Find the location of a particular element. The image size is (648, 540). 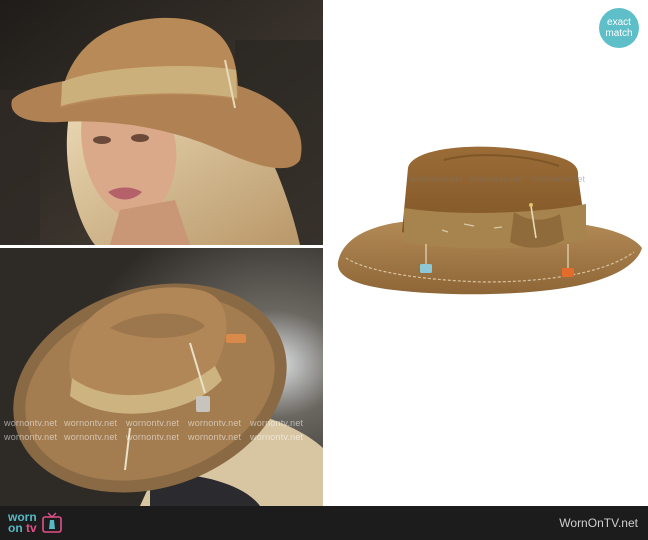

watermark-bottom-7: wornontv.net is located at coordinates (91, 437).